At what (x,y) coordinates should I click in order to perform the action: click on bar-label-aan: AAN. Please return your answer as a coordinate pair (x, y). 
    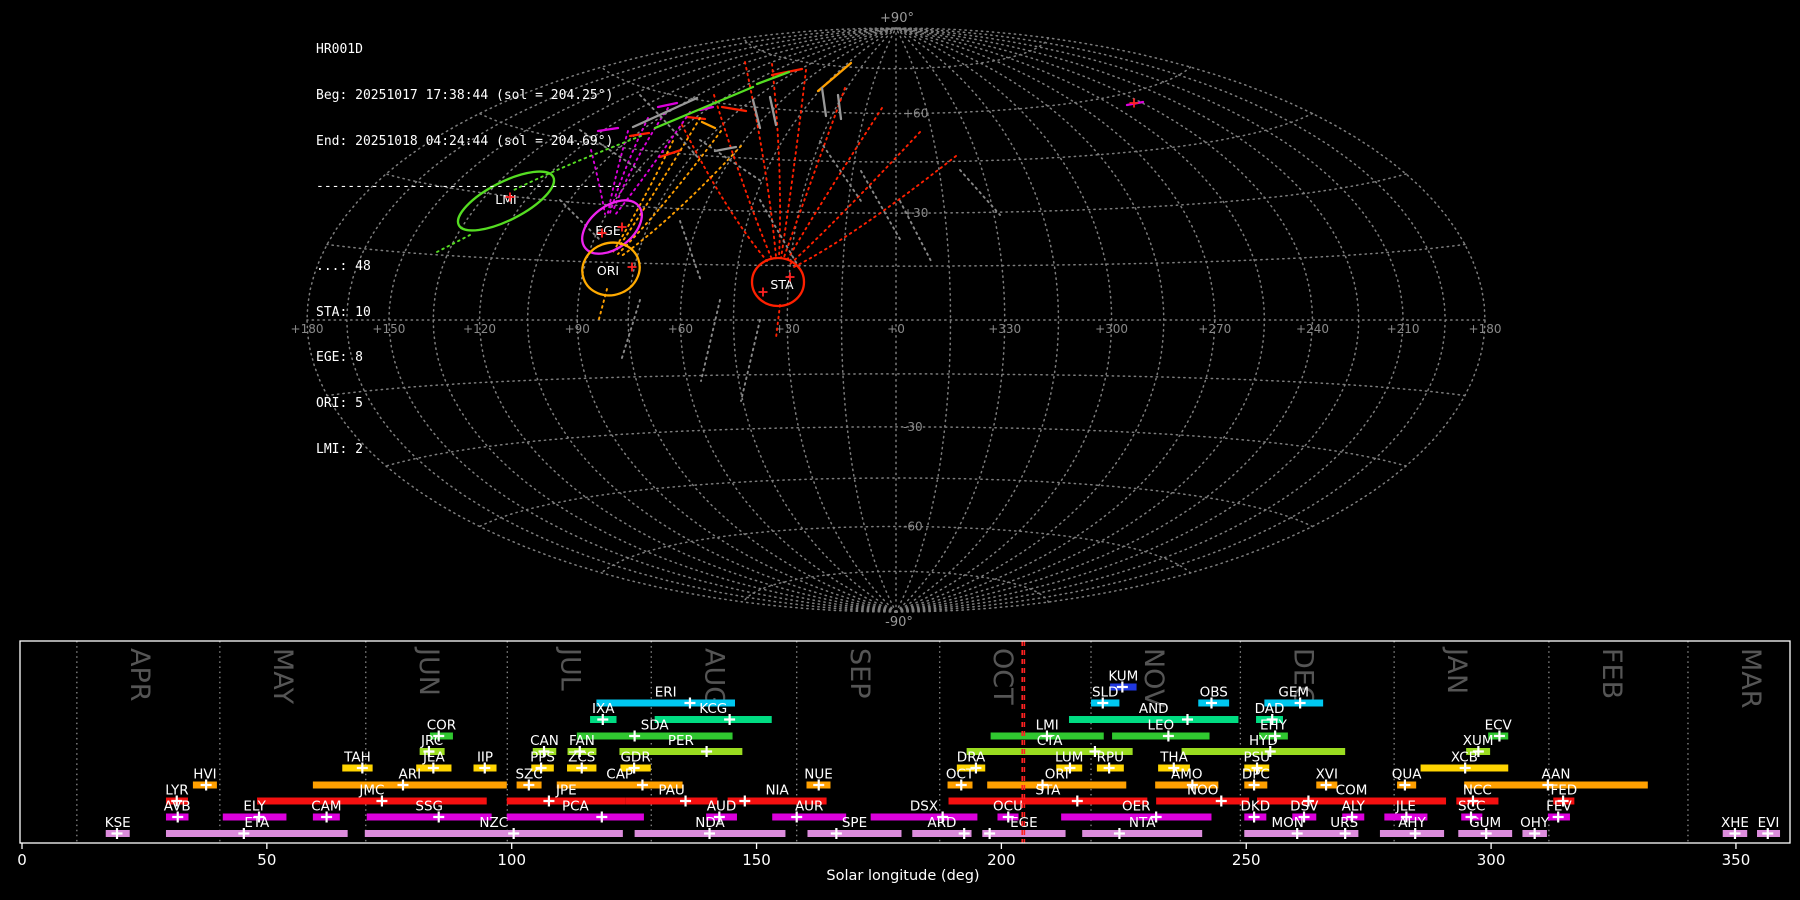
    Looking at the image, I should click on (1556, 775).